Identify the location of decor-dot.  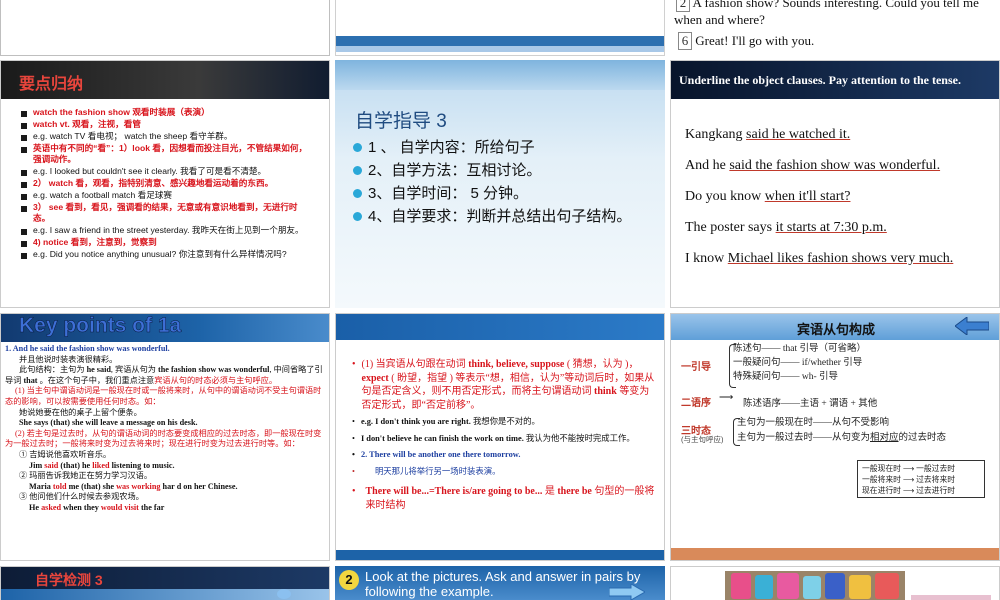
(284, 594).